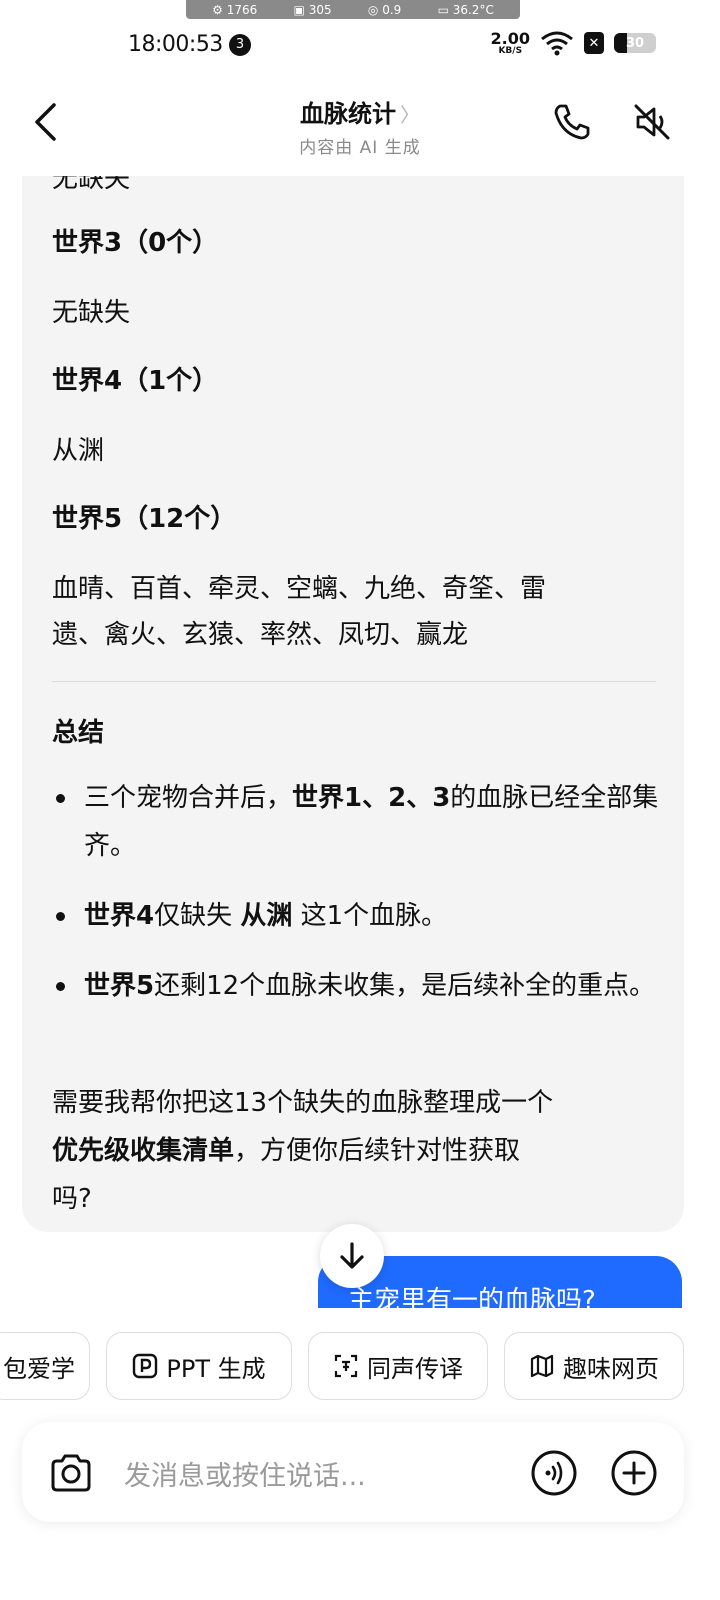 The image size is (720, 1600). I want to click on list-text: 还剩12个血脉未收集，是后续补全的重点。, so click(405, 986).